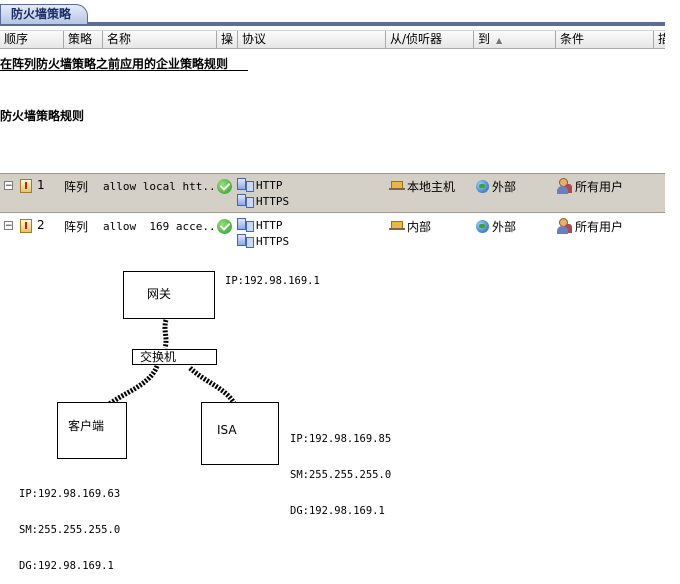 The width and height of the screenshot is (680, 584). I want to click on column-header-policy: 策略, so click(83, 39).